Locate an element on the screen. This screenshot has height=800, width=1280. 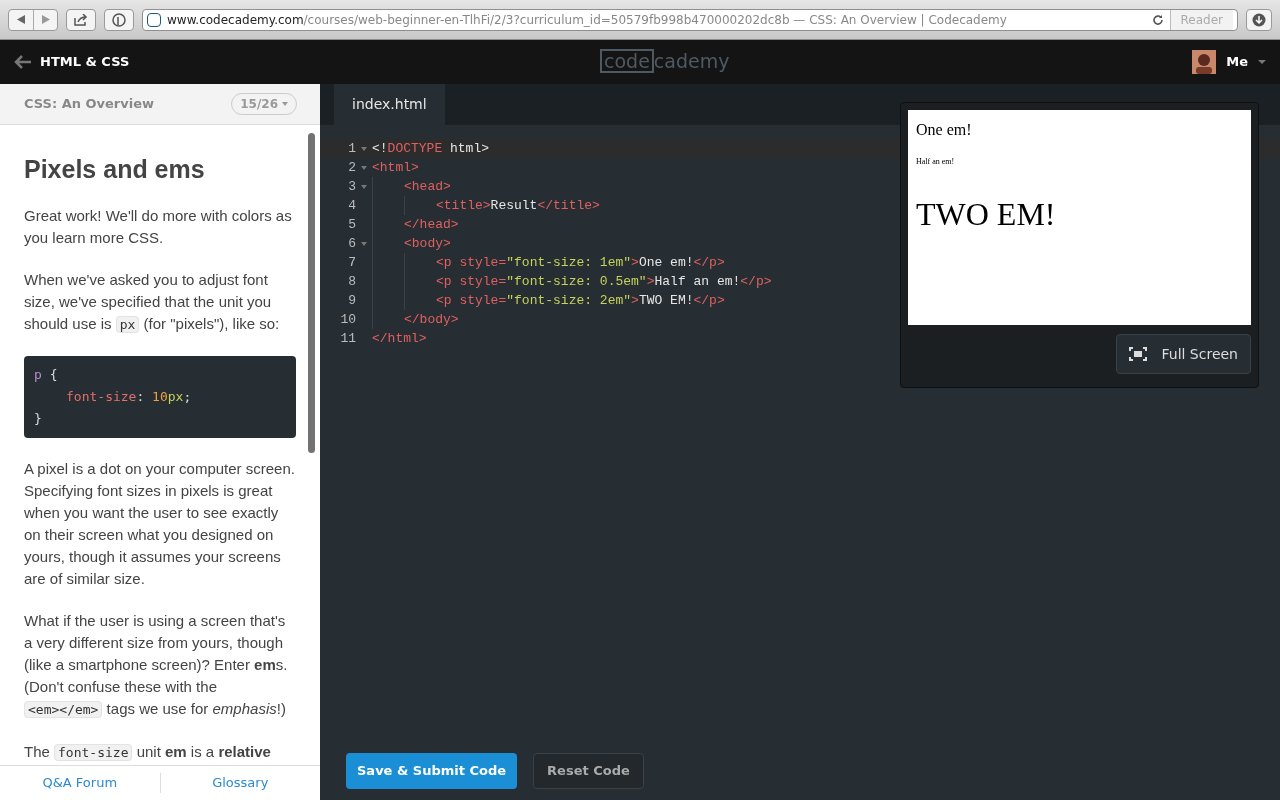
address-bar: www.codecademy.com/courses/web-beginner-en-TlhFi/2/3?curriculum_id=50579fb998b470000202dc8b — CSS: An Overview | Codecademy Reader is located at coordinates (690, 19).